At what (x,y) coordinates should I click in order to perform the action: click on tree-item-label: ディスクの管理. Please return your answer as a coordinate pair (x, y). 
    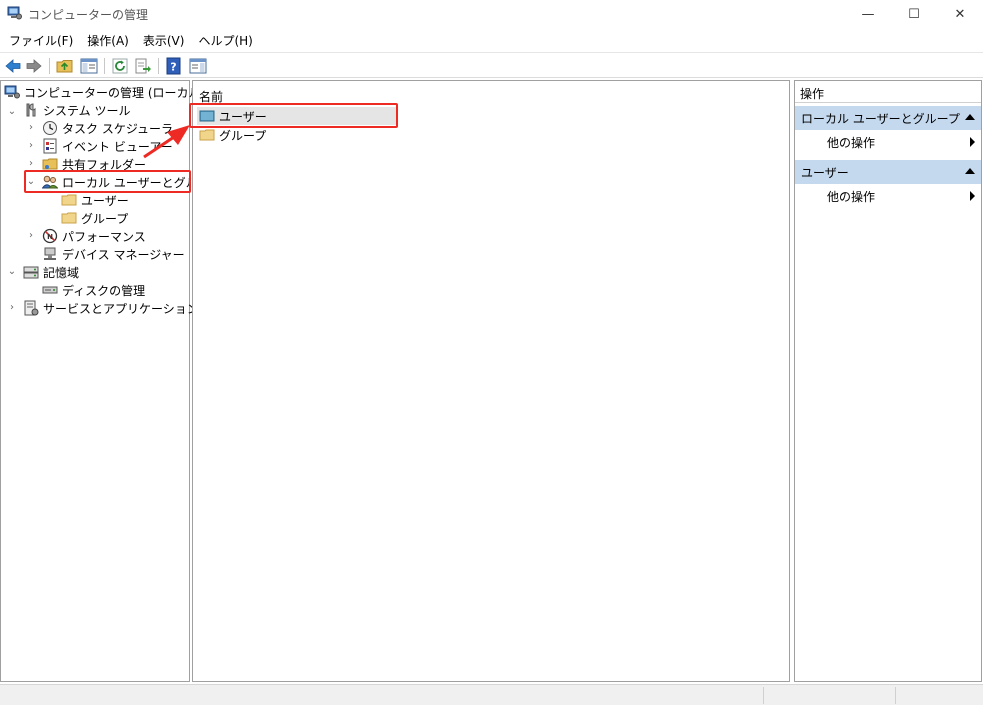
    Looking at the image, I should click on (104, 290).